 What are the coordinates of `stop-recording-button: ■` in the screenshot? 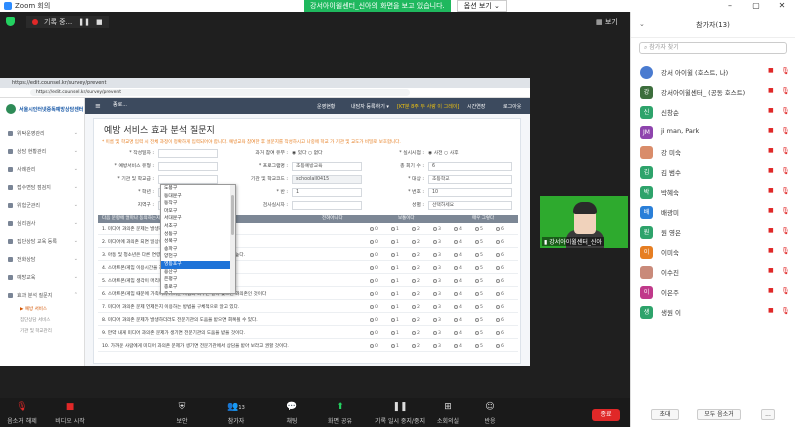 It's located at (99, 22).